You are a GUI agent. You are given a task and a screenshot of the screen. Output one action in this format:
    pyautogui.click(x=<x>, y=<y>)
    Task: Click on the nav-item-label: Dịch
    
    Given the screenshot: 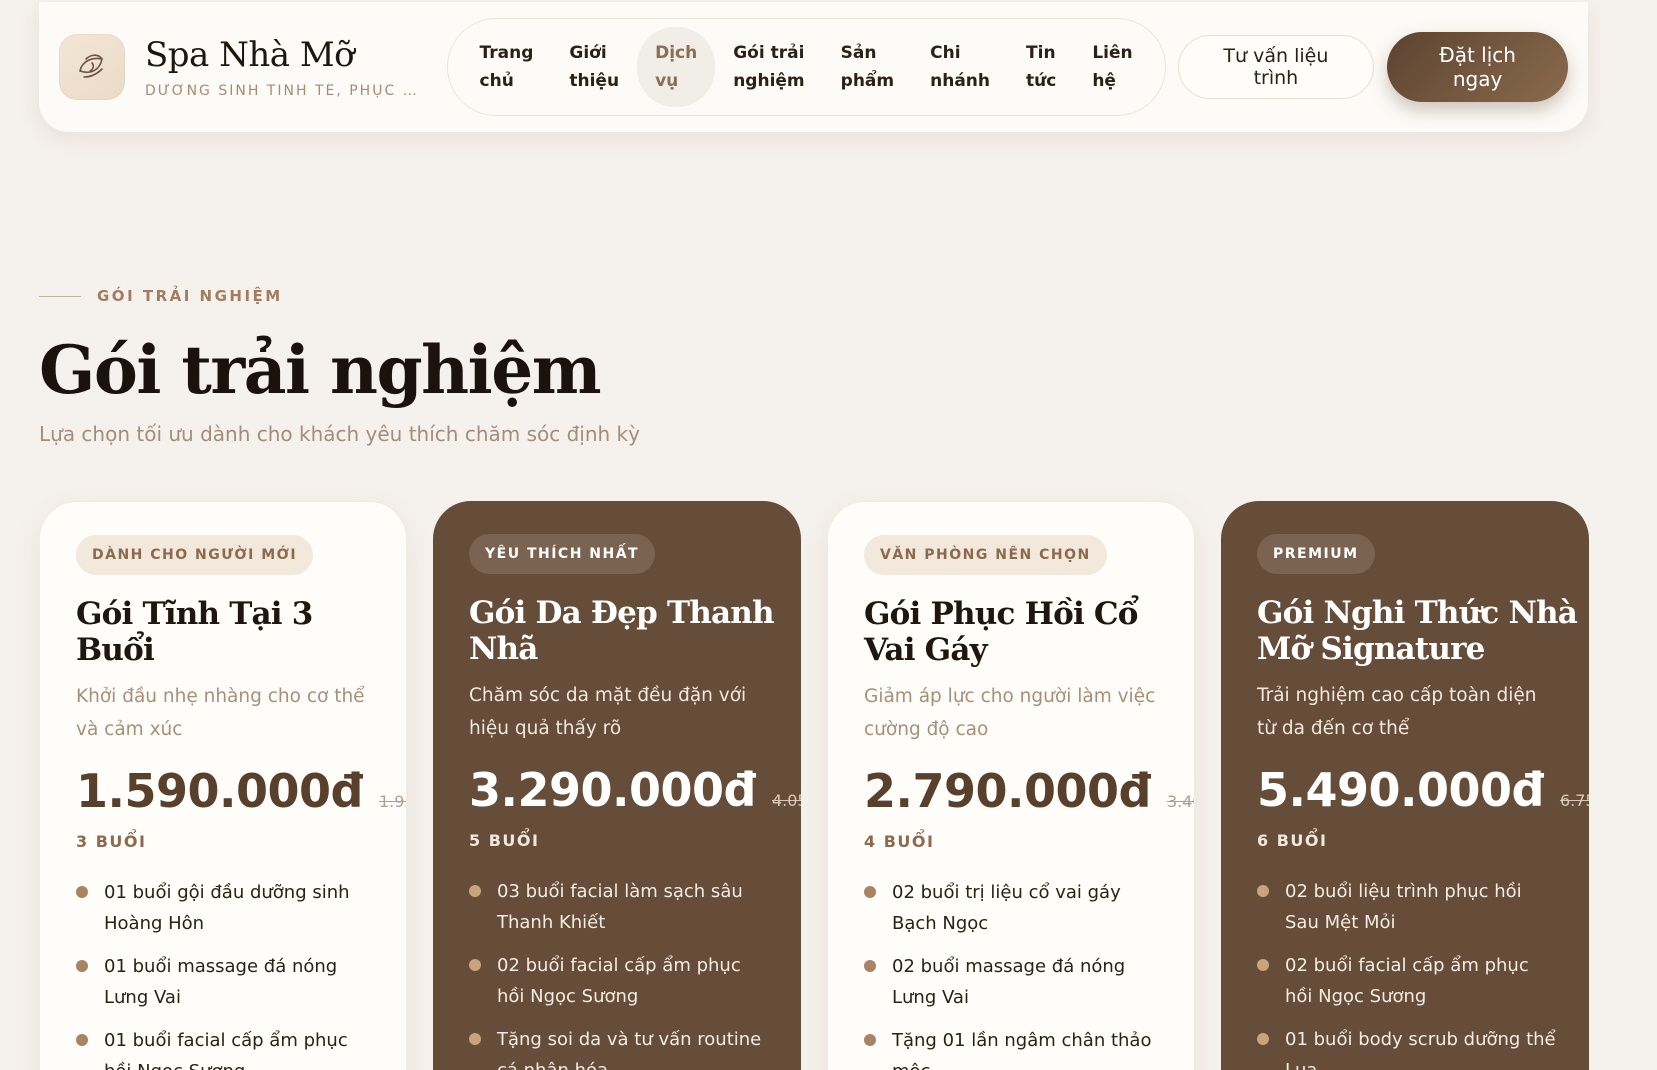 What is the action you would take?
    pyautogui.click(x=676, y=53)
    